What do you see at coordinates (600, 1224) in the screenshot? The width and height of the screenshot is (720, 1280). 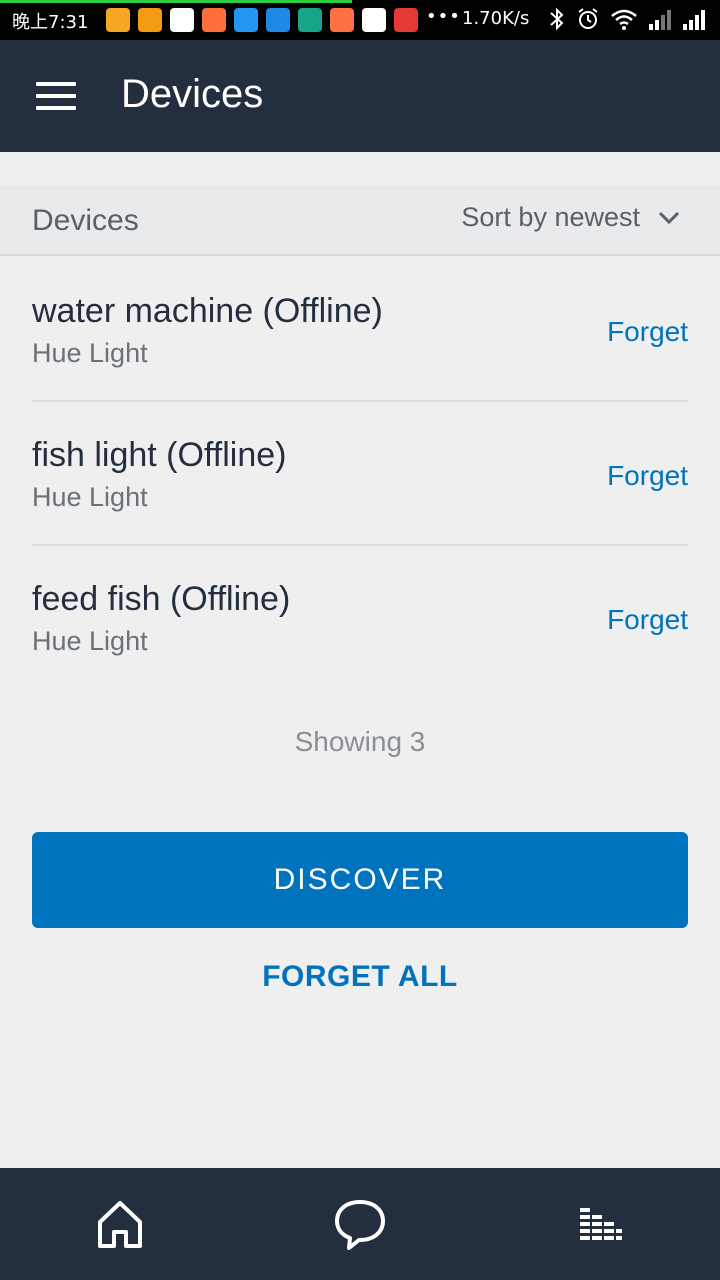 I see `equalizer-icon` at bounding box center [600, 1224].